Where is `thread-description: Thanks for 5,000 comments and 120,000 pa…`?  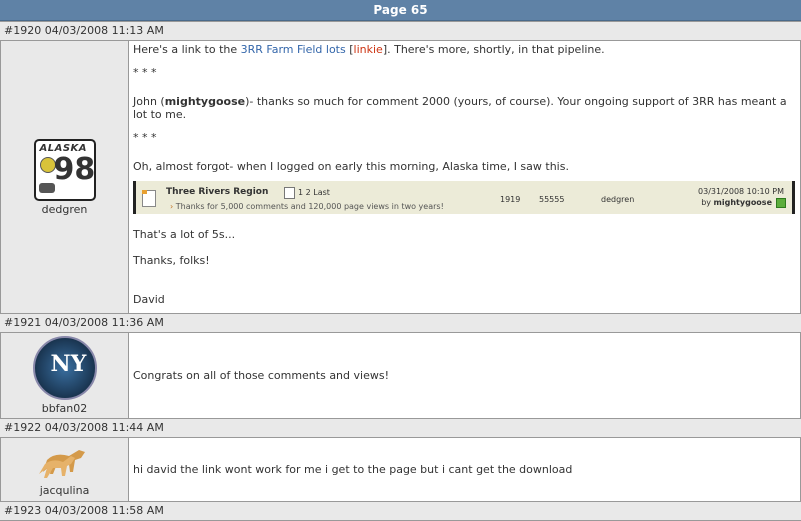 thread-description: Thanks for 5,000 comments and 120,000 pa… is located at coordinates (307, 206).